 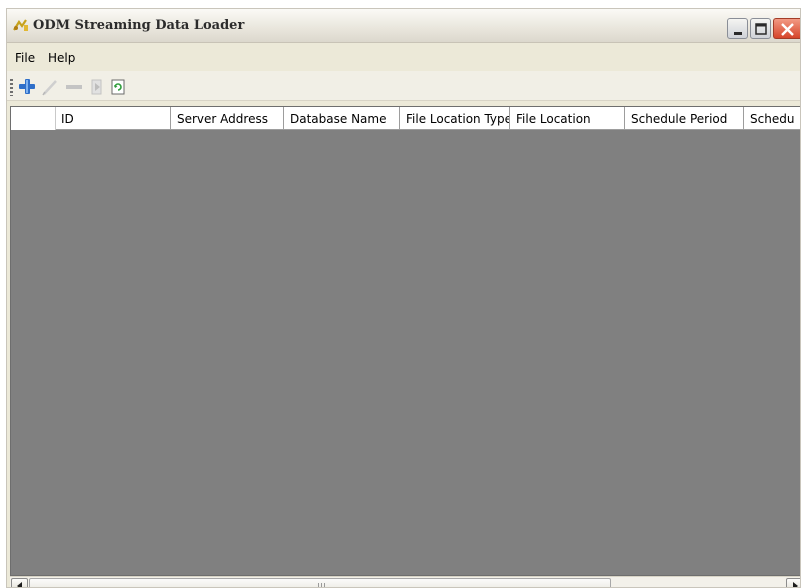 I want to click on scroll-right-button, so click(x=793, y=582).